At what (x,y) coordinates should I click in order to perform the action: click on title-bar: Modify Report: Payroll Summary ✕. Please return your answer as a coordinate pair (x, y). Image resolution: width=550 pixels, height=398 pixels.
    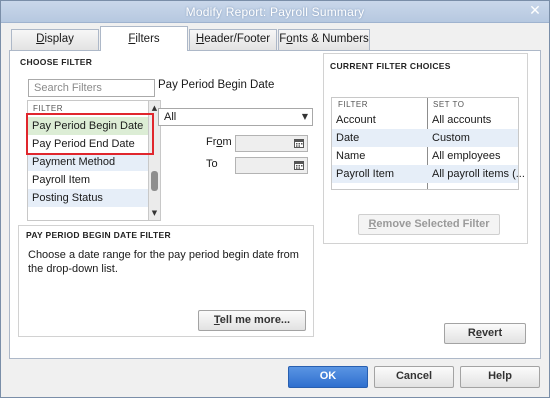
    Looking at the image, I should click on (275, 12).